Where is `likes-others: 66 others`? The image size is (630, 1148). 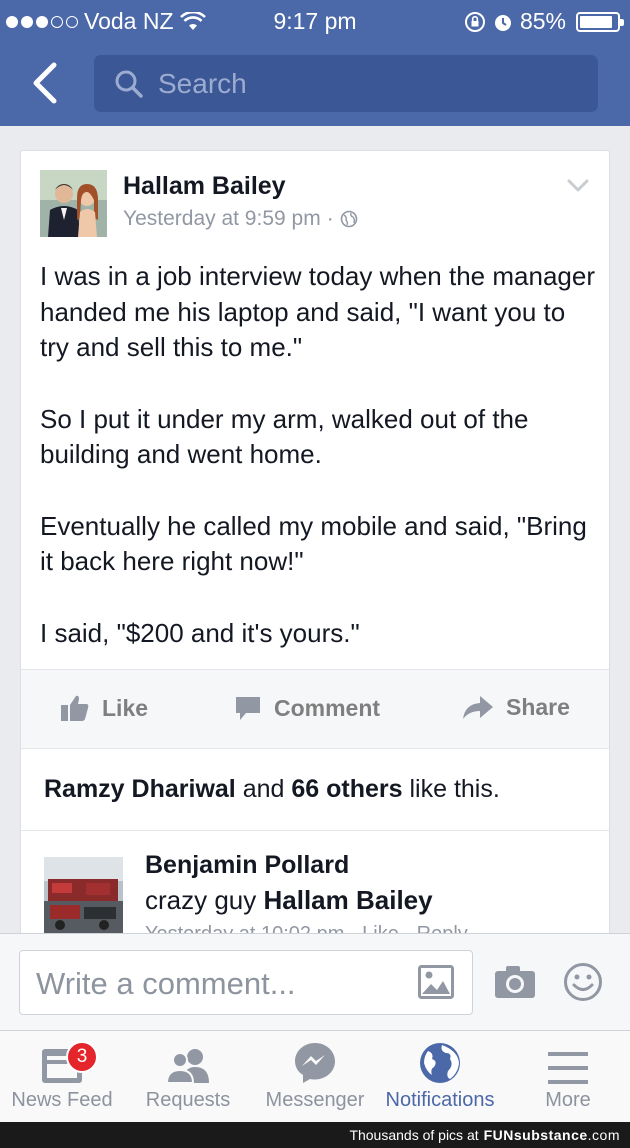
likes-others: 66 others is located at coordinates (347, 789).